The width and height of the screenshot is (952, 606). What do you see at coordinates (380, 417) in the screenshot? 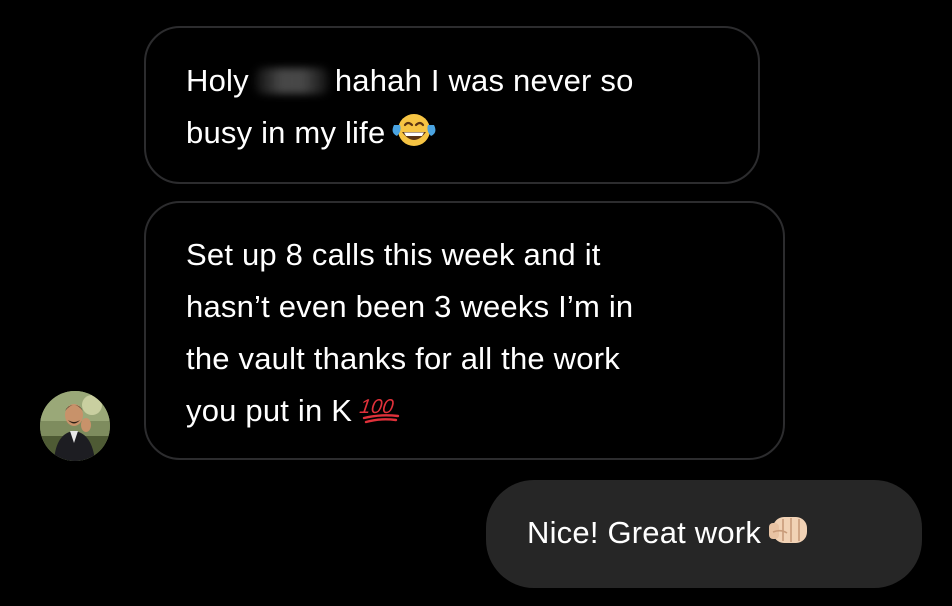
I see `hundred-points-icon: 100` at bounding box center [380, 417].